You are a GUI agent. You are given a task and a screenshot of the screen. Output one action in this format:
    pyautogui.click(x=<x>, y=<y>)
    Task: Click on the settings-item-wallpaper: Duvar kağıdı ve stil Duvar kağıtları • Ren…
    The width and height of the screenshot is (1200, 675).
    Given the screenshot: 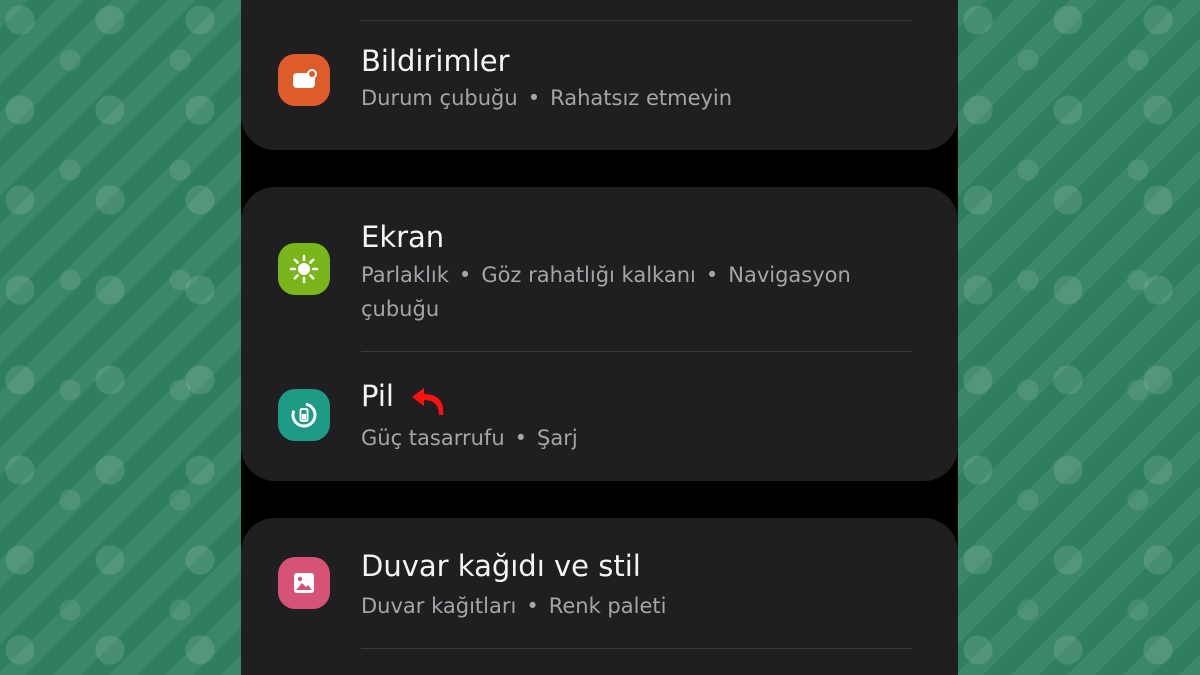 What is the action you would take?
    pyautogui.click(x=599, y=583)
    